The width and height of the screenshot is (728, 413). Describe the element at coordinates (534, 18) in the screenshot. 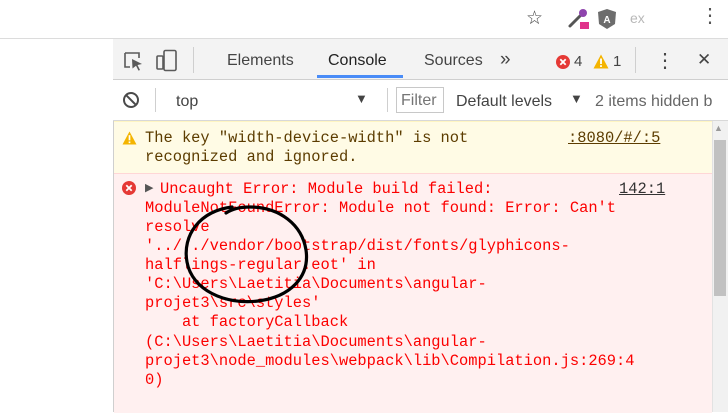

I see `bookmark-star-icon: ☆` at that location.